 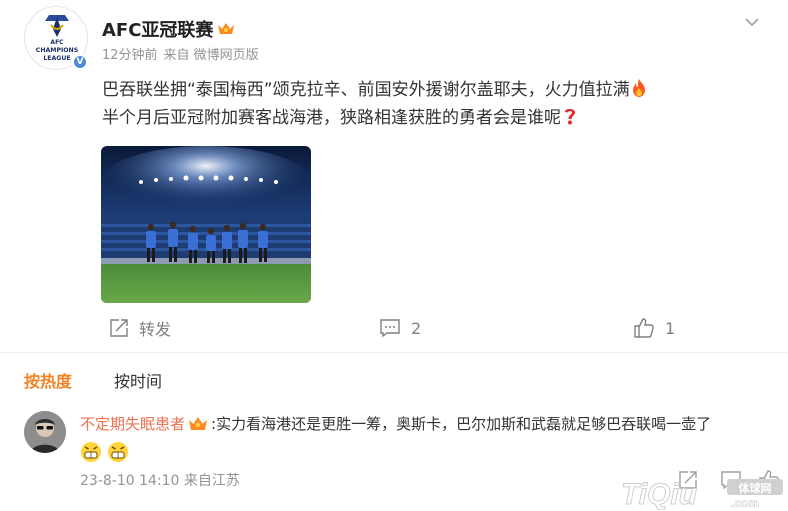 What do you see at coordinates (755, 488) in the screenshot?
I see `watermark-badge: 体球网` at bounding box center [755, 488].